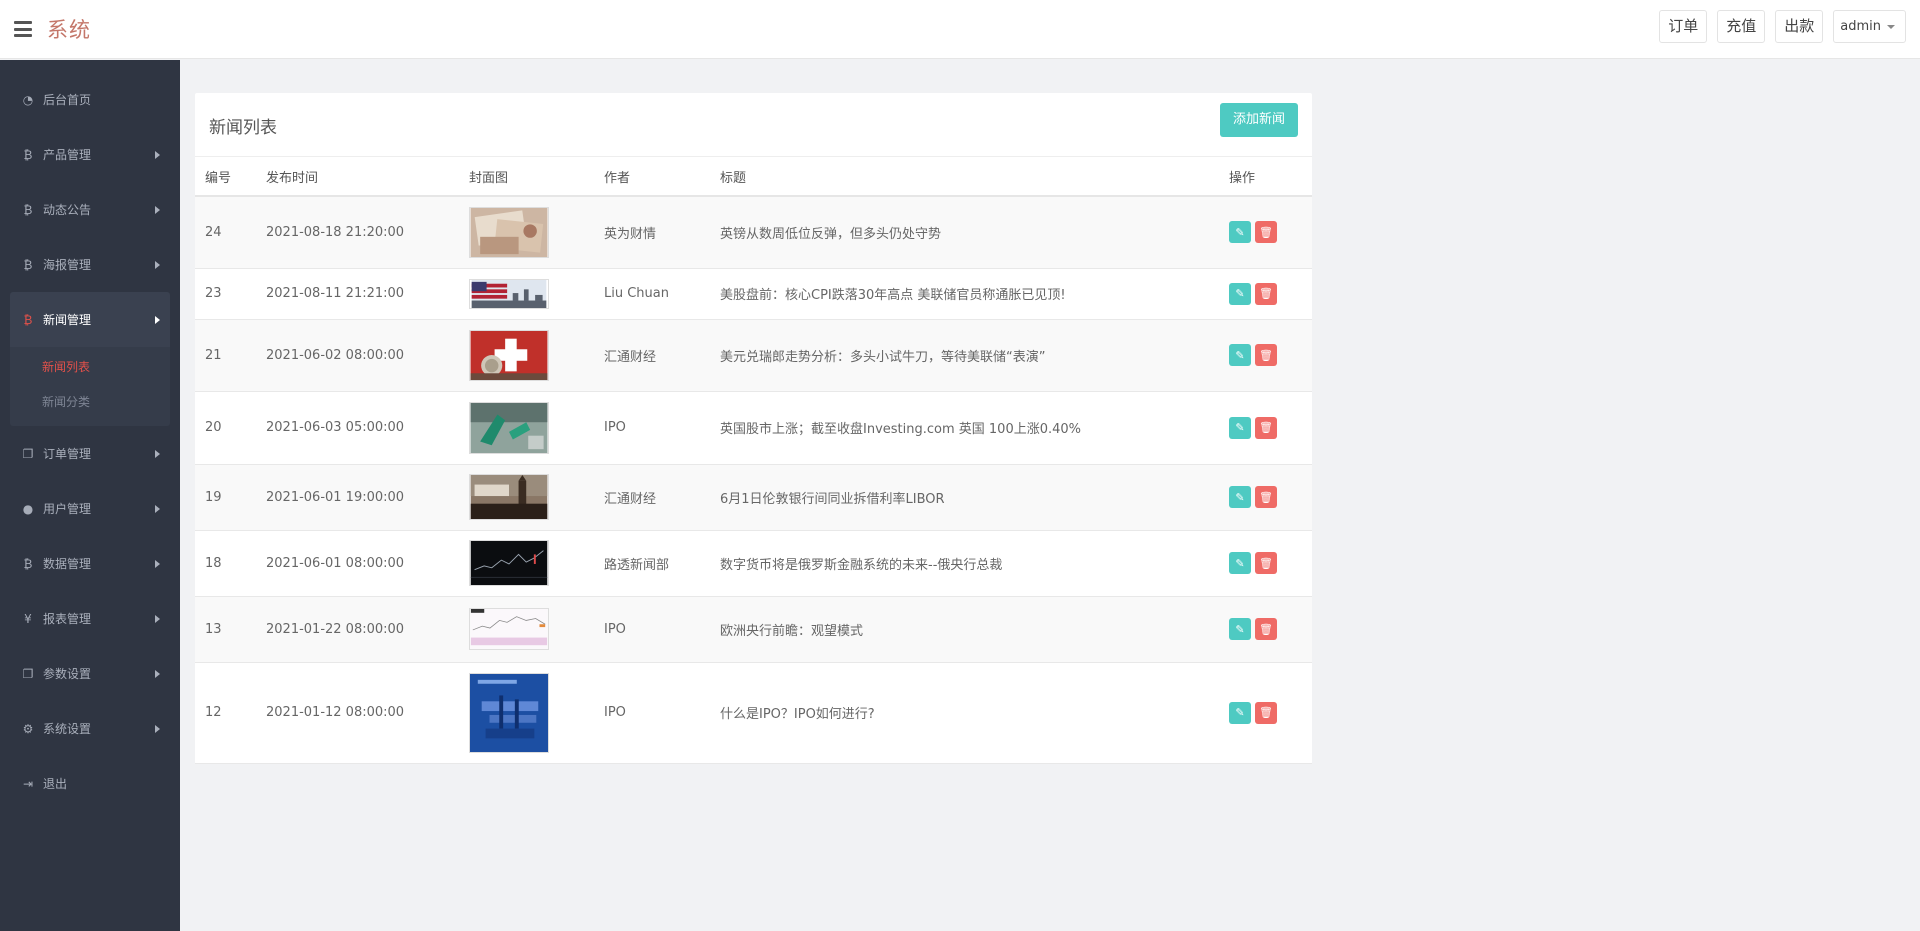  I want to click on user-name: admin, so click(1860, 26).